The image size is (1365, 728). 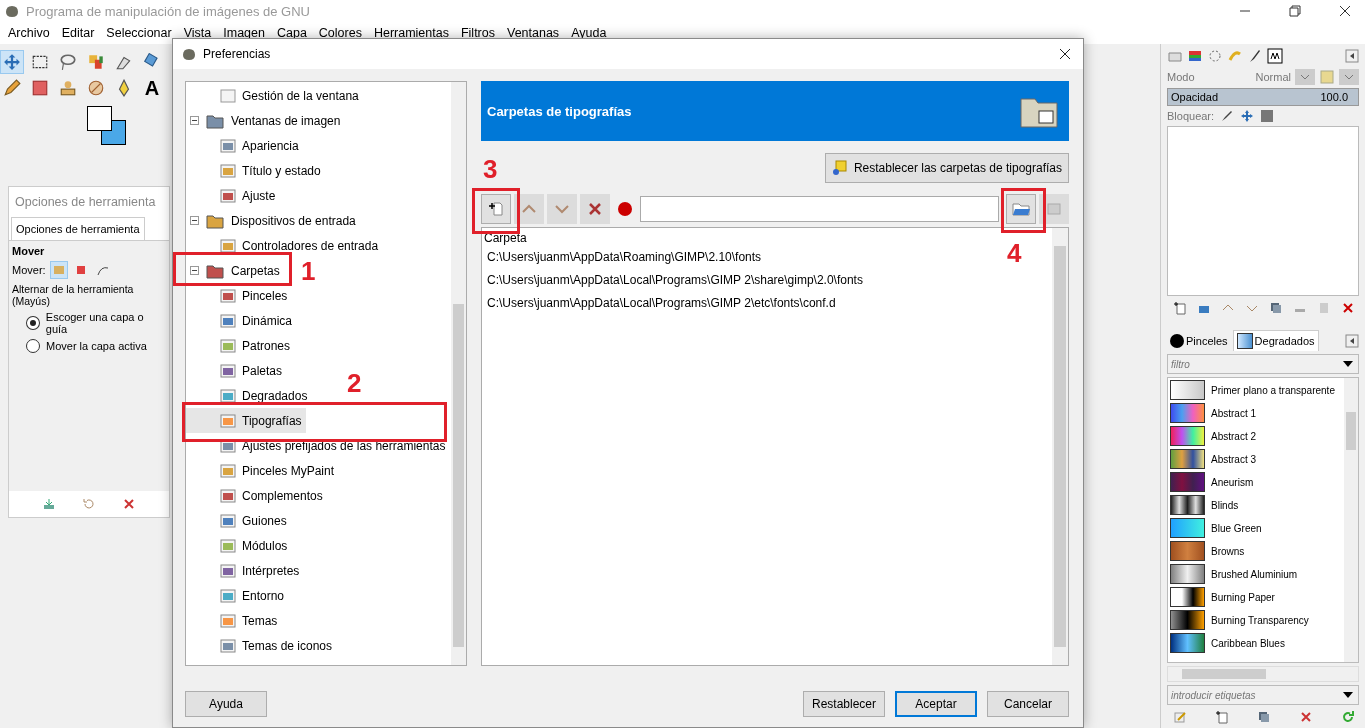 I want to click on text-tool-icon: A, so click(x=152, y=88).